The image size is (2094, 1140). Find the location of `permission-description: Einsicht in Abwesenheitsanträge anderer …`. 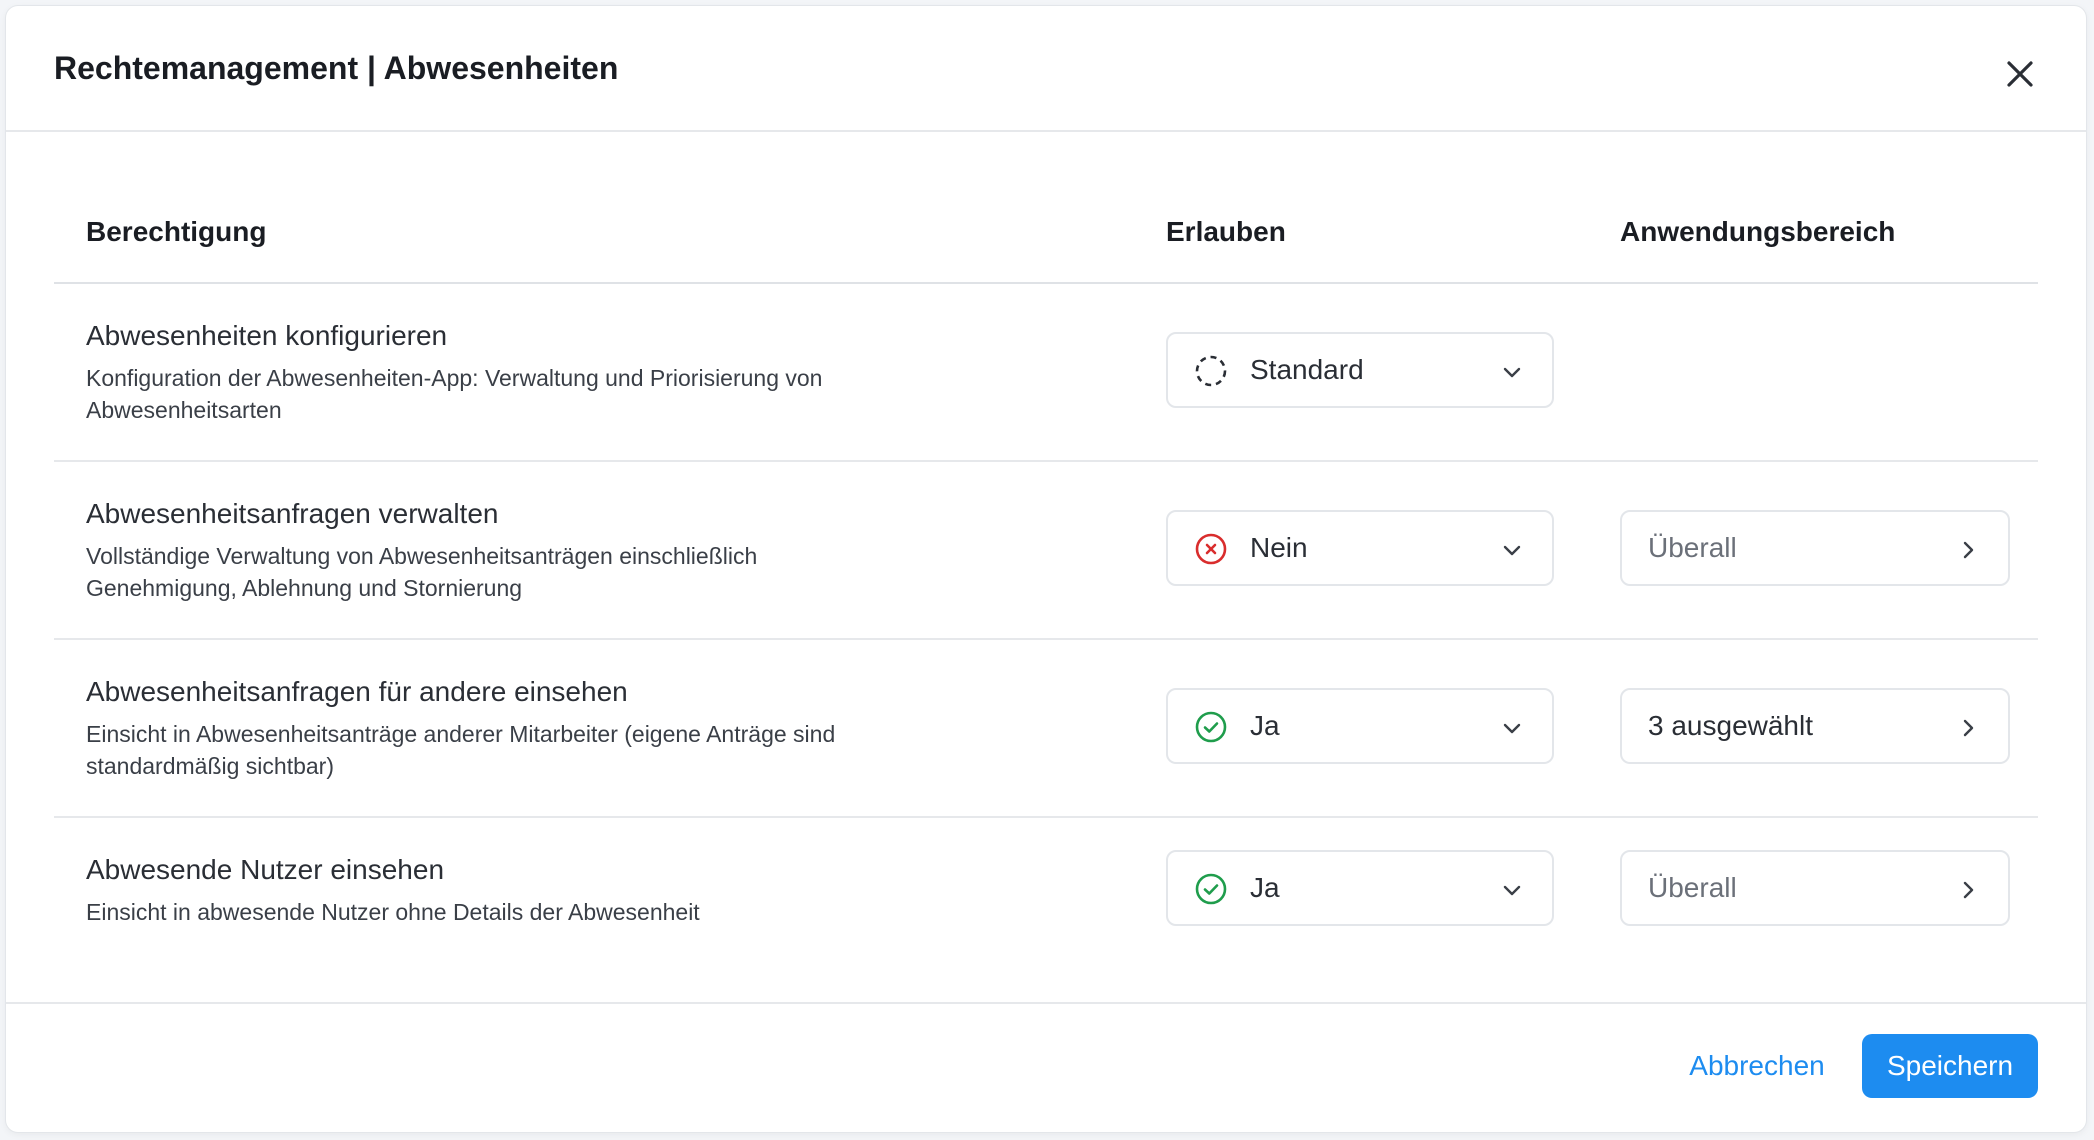

permission-description: Einsicht in Abwesenheitsanträge anderer … is located at coordinates (461, 750).